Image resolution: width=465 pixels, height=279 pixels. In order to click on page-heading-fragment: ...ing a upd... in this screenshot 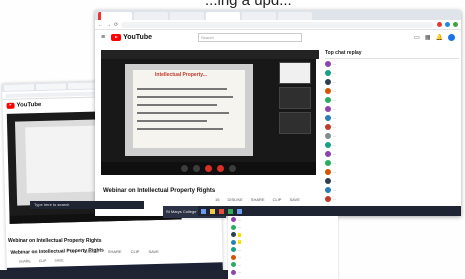, I will do `click(248, 4)`.